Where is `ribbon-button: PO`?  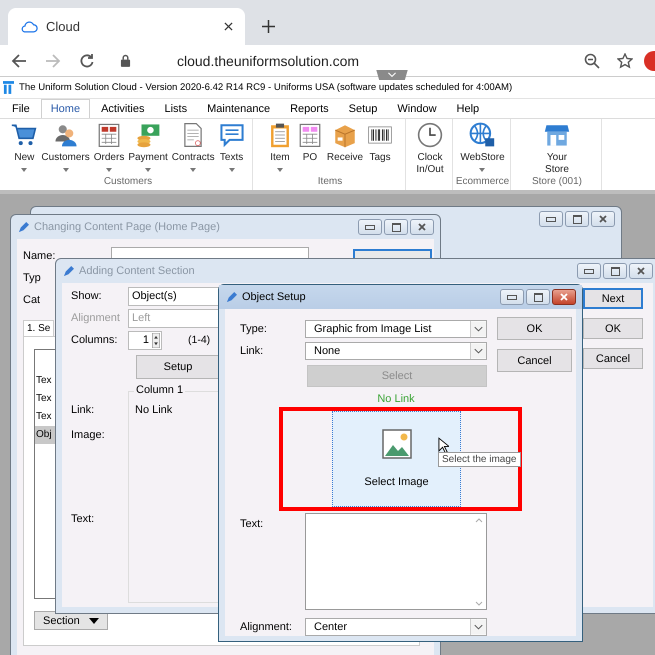 ribbon-button: PO is located at coordinates (309, 147).